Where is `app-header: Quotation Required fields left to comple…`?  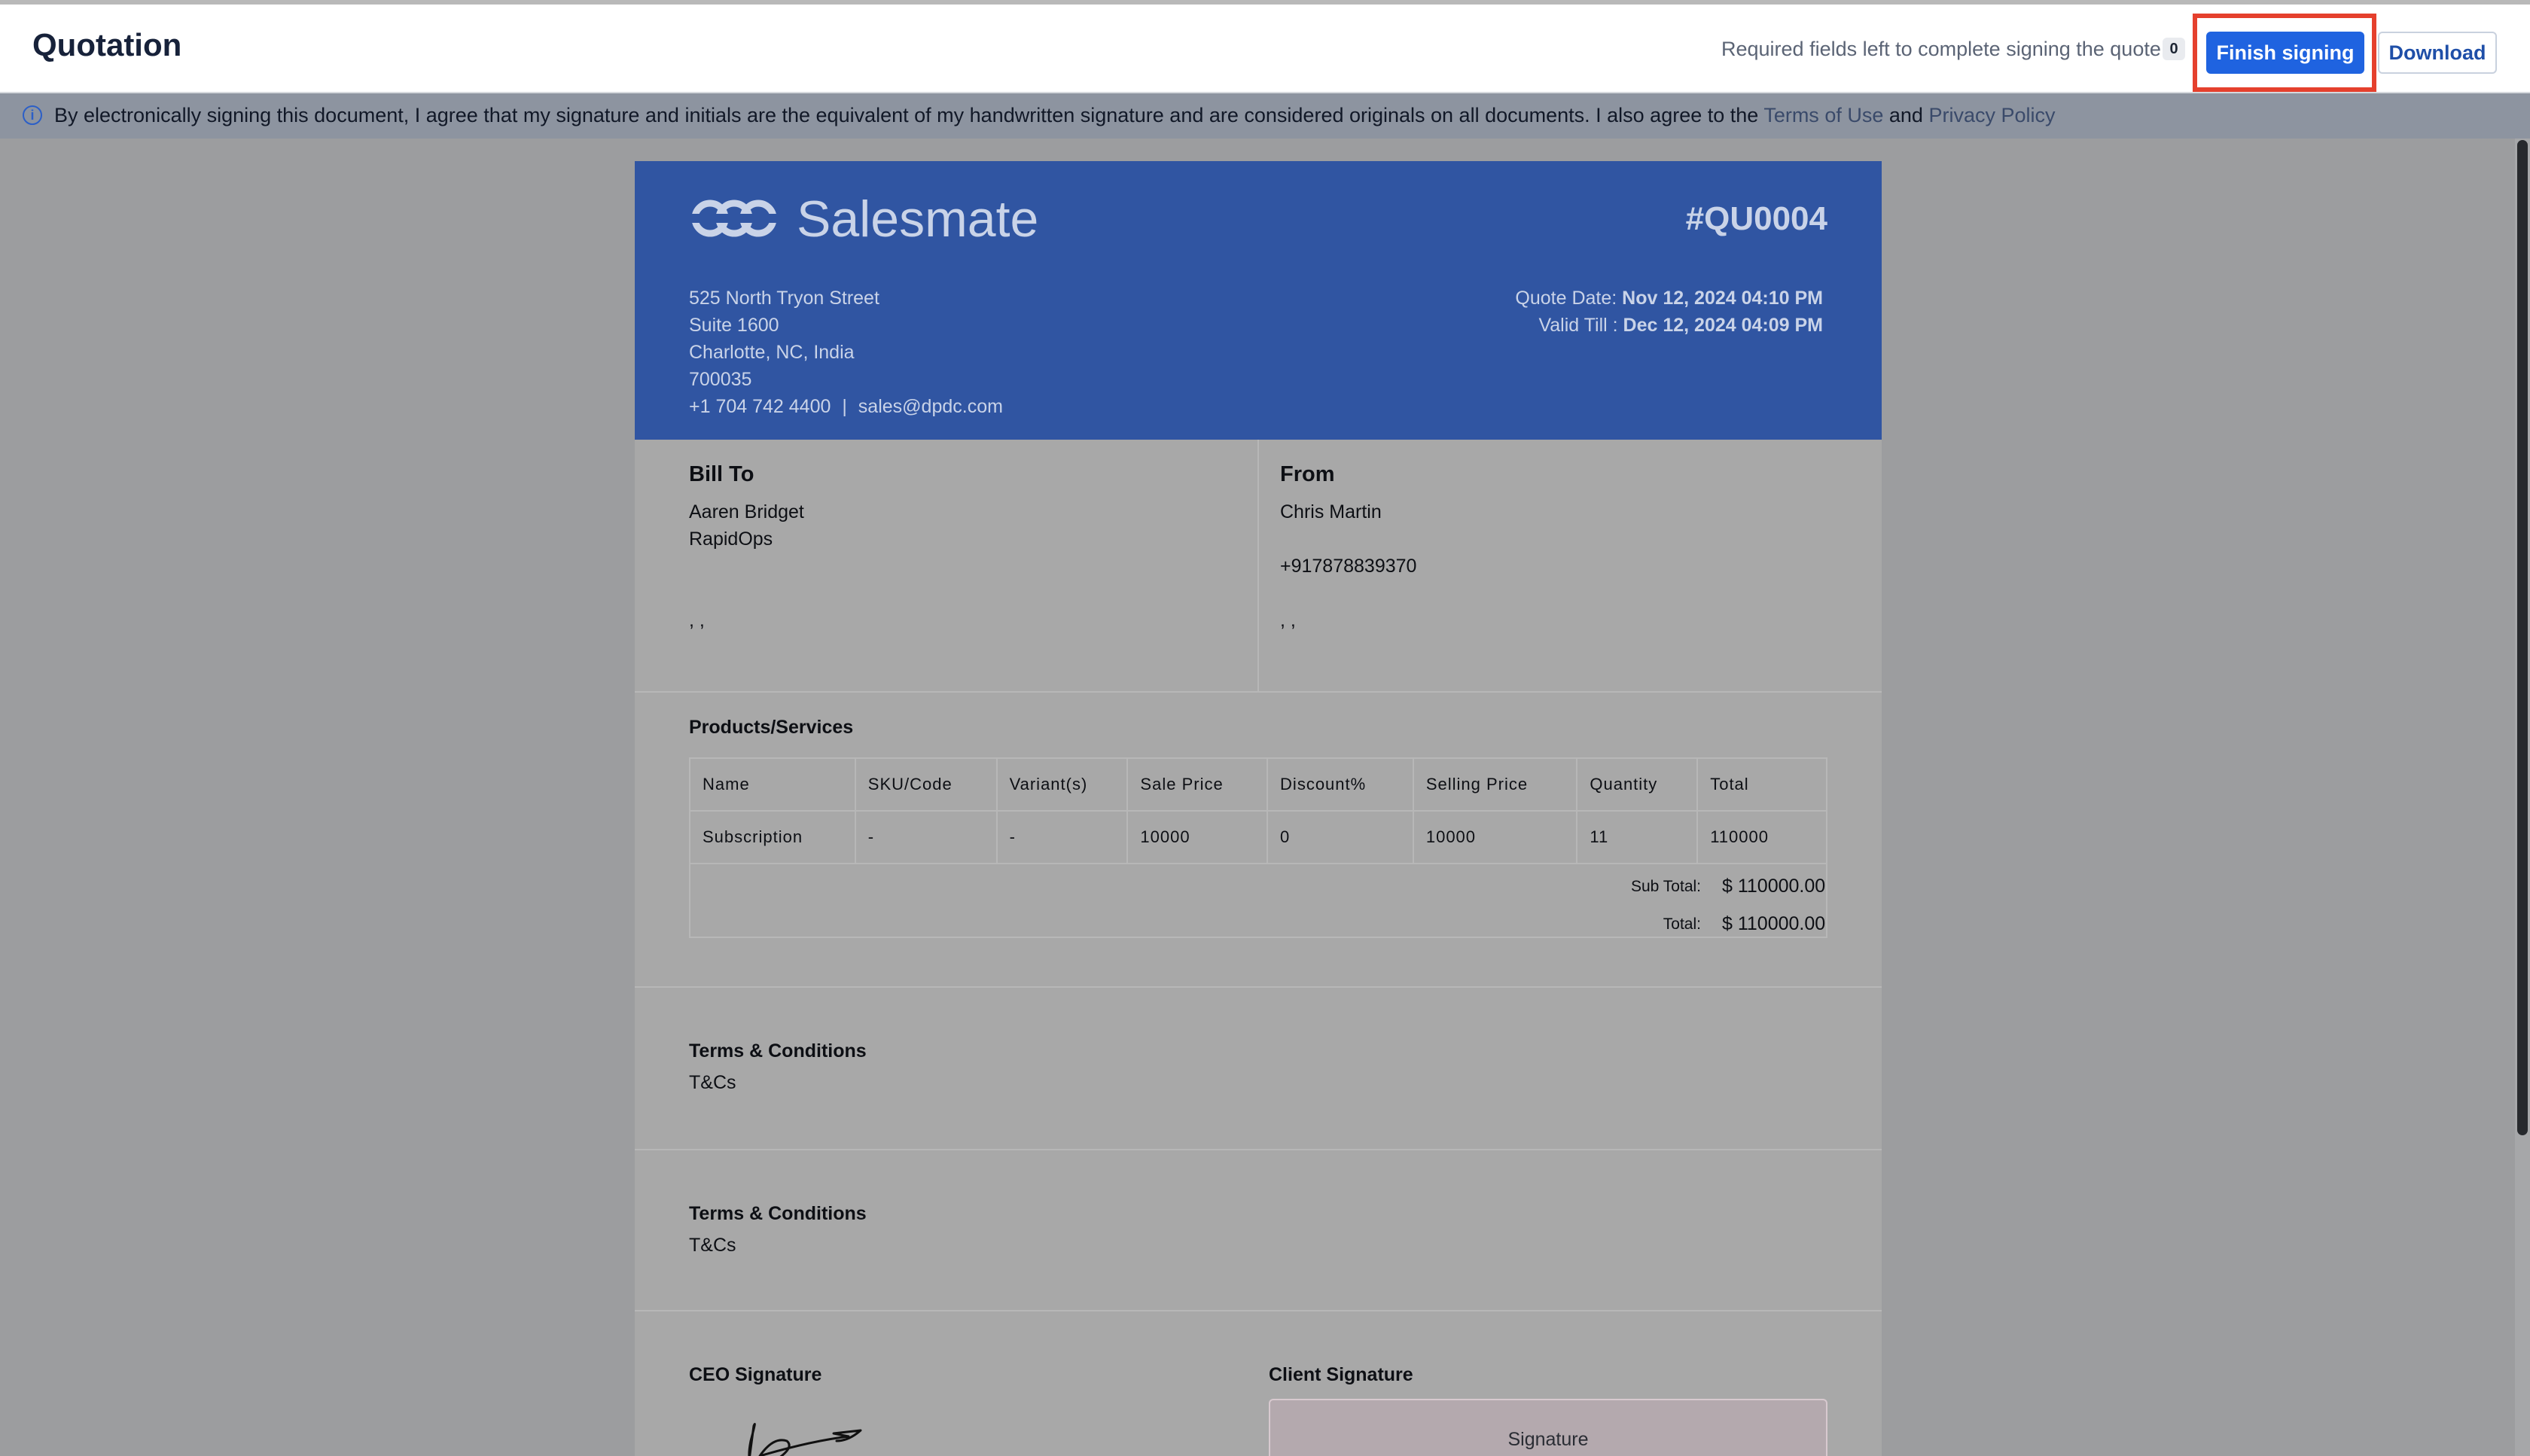
app-header: Quotation Required fields left to comple… is located at coordinates (1265, 49).